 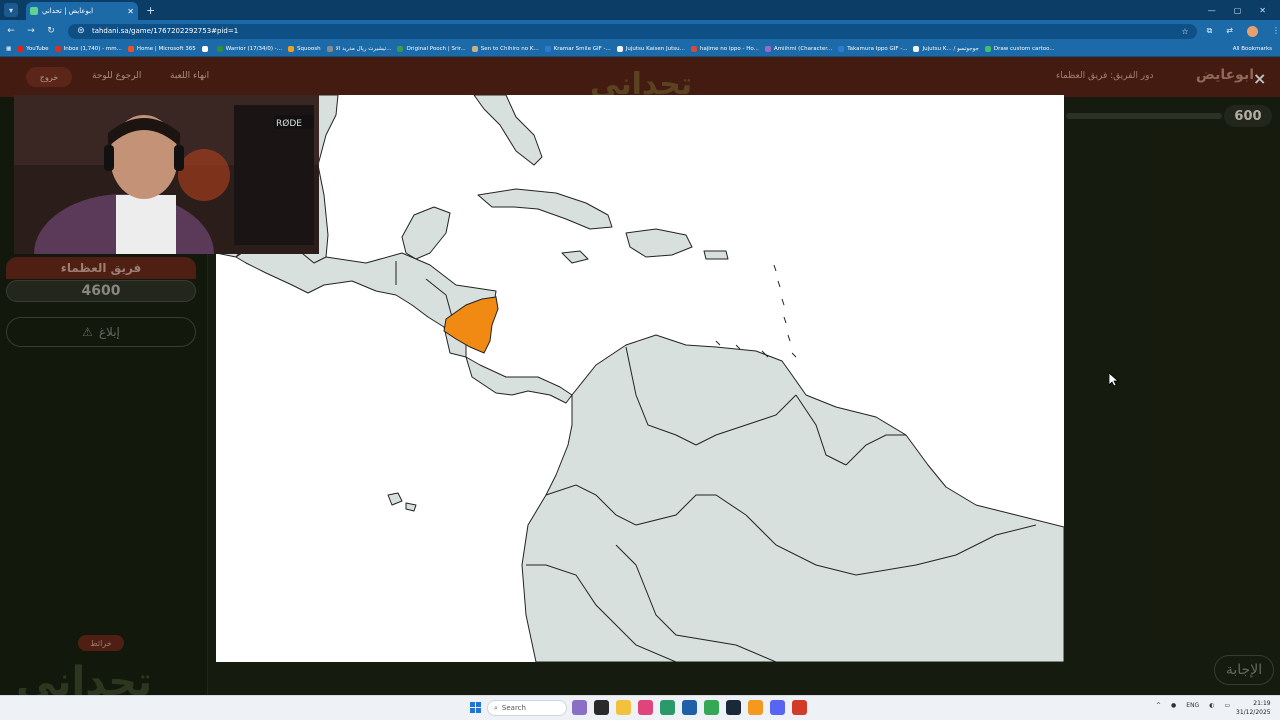 What do you see at coordinates (81, 31) in the screenshot?
I see `site-info-icon: ⊜` at bounding box center [81, 31].